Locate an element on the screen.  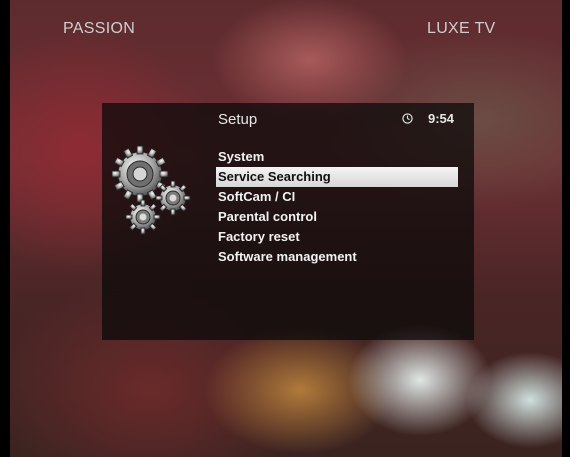
clock-time: 9:54 is located at coordinates (441, 118).